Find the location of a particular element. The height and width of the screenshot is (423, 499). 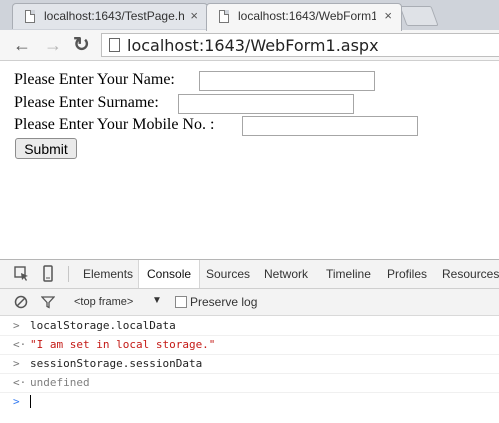

console-line: <· undefined is located at coordinates (249, 383).